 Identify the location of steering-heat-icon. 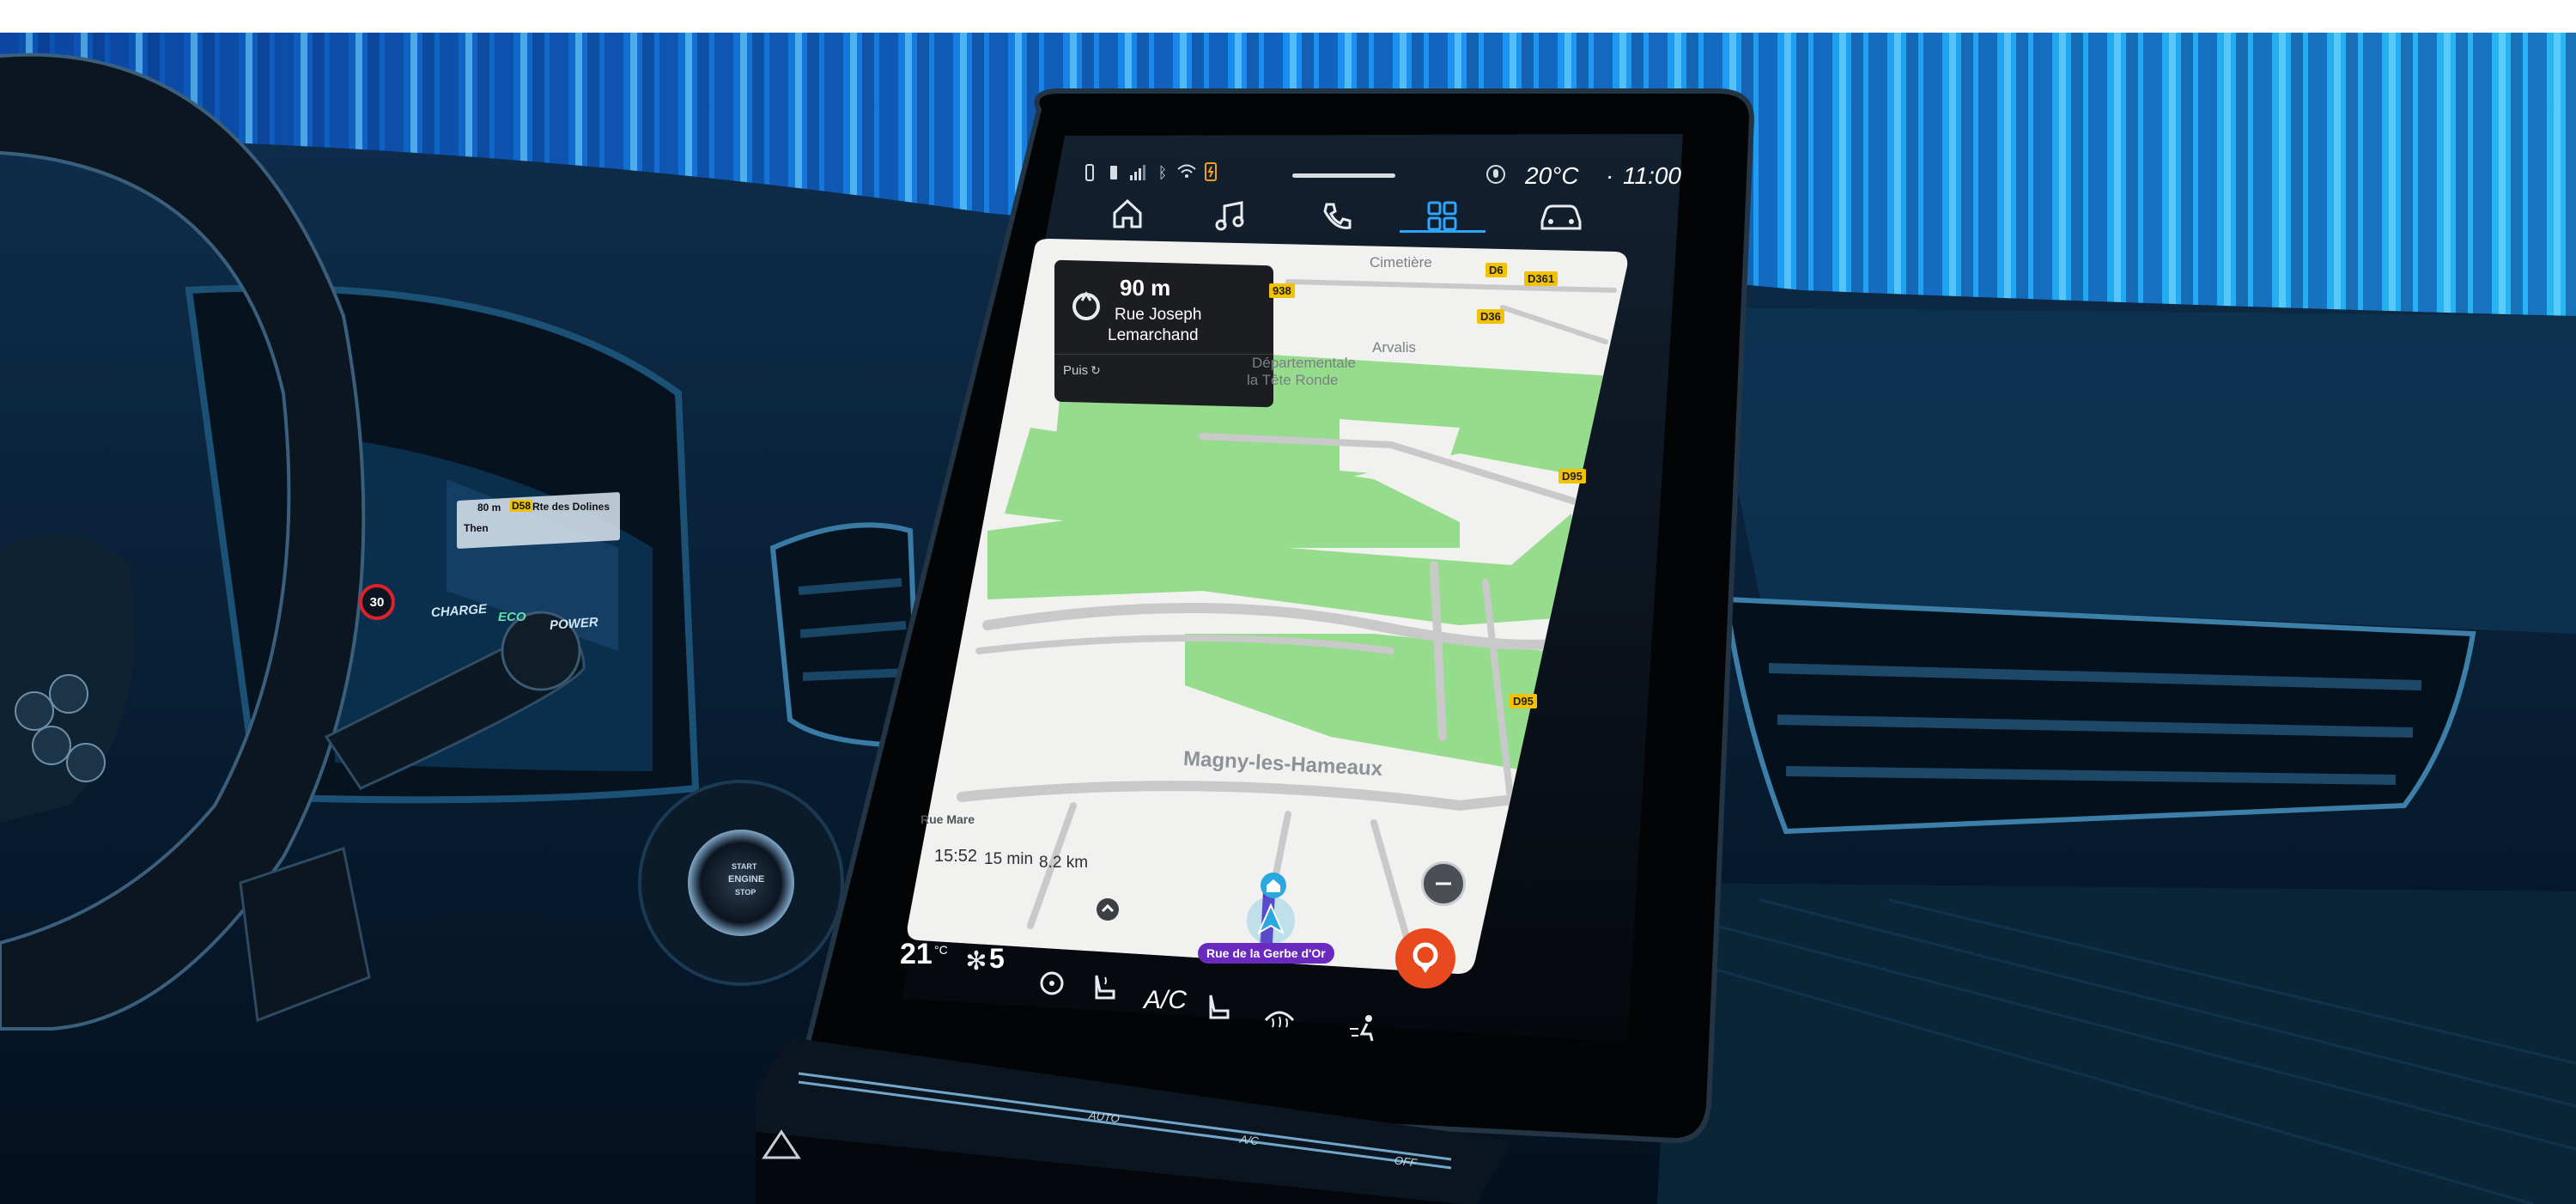
(1052, 983).